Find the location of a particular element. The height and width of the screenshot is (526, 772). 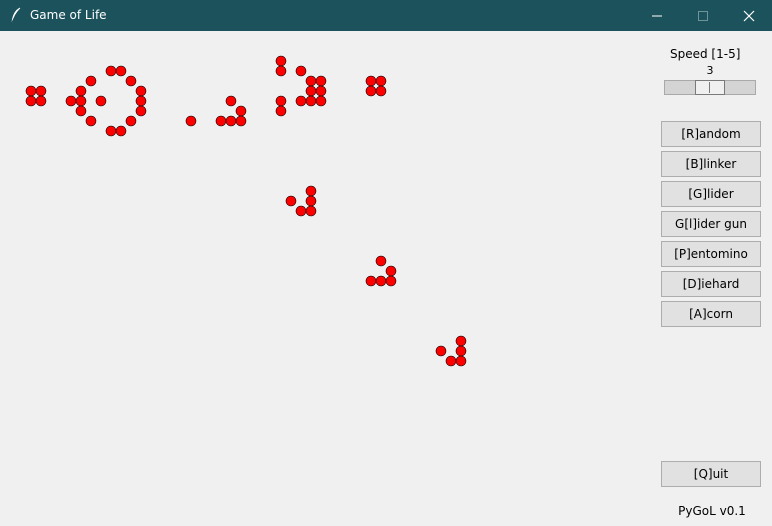

quit-button: [Q]uit is located at coordinates (711, 474).